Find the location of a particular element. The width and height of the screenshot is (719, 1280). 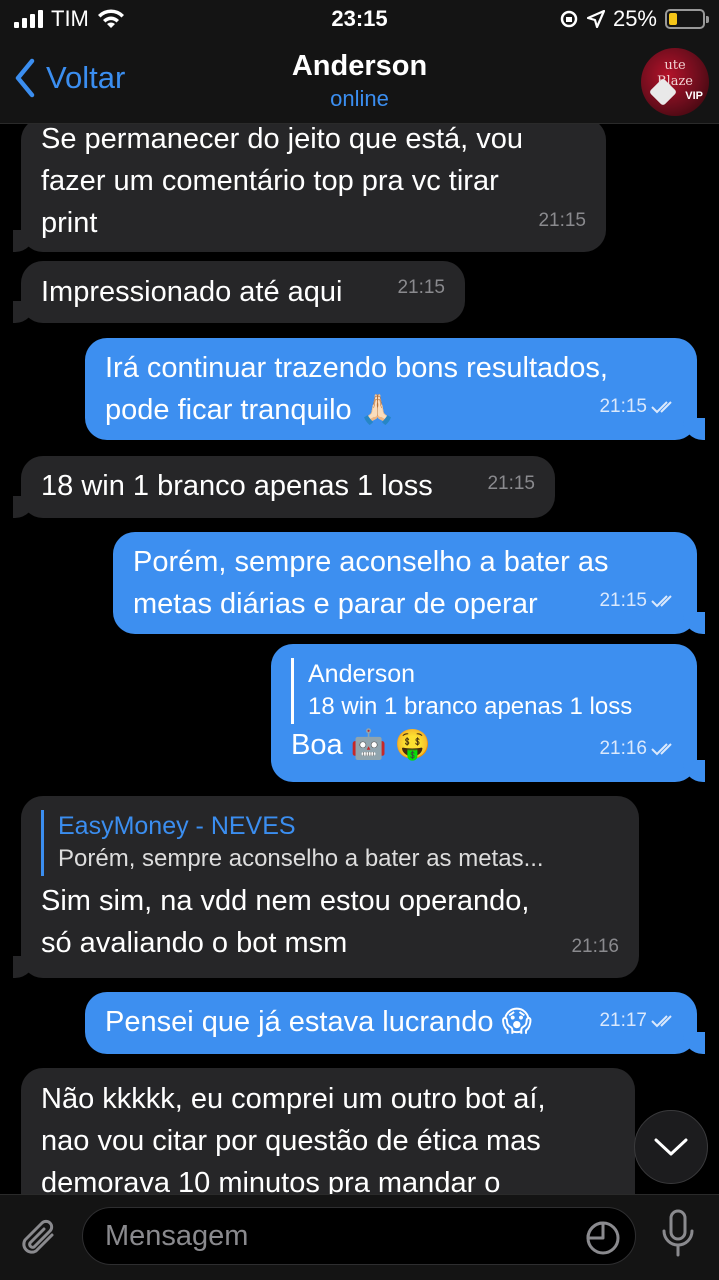

message-time-label: 21:17 is located at coordinates (623, 1020).